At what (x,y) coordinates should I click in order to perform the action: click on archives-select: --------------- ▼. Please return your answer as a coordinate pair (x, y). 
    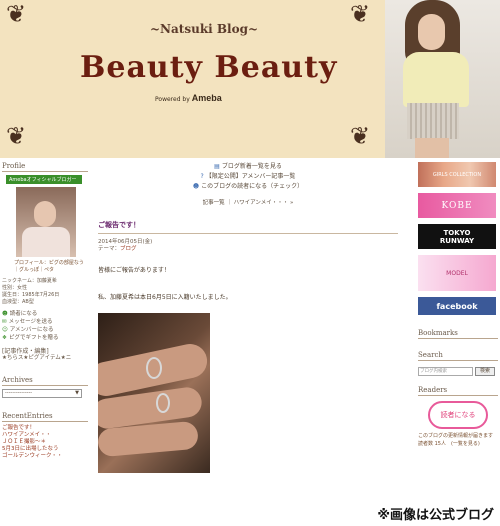
    Looking at the image, I should click on (42, 393).